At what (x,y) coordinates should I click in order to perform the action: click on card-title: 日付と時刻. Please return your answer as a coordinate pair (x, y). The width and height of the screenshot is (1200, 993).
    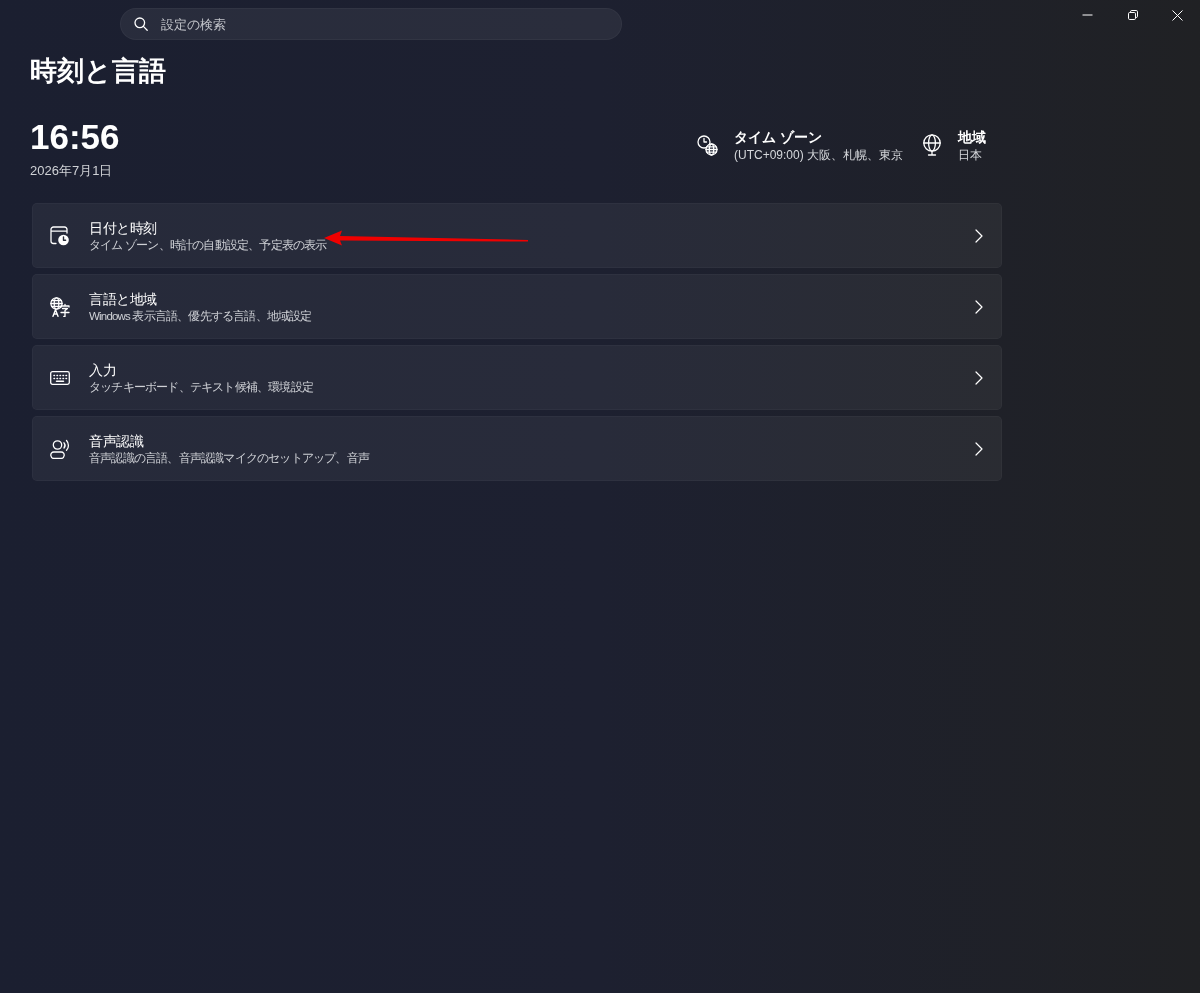
    Looking at the image, I should click on (123, 227).